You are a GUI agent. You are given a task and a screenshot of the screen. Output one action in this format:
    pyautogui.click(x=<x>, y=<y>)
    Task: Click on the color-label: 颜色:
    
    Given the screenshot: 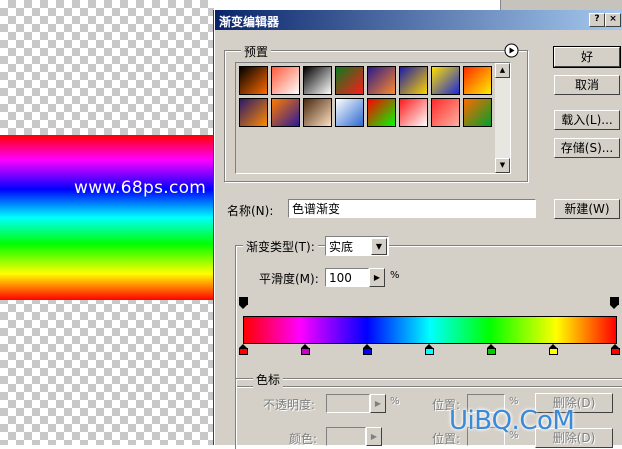 What is the action you would take?
    pyautogui.click(x=303, y=439)
    